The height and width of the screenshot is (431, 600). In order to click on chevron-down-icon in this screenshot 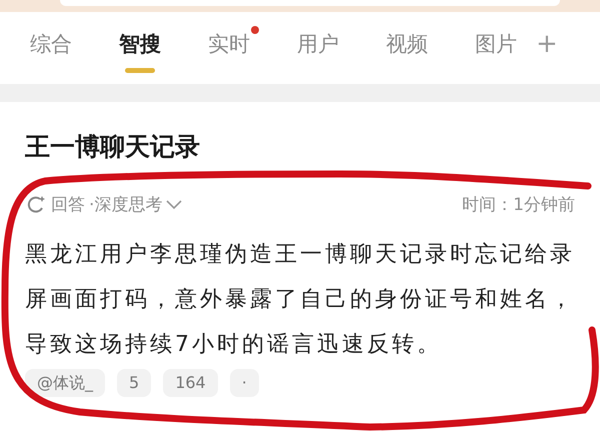, I will do `click(174, 205)`.